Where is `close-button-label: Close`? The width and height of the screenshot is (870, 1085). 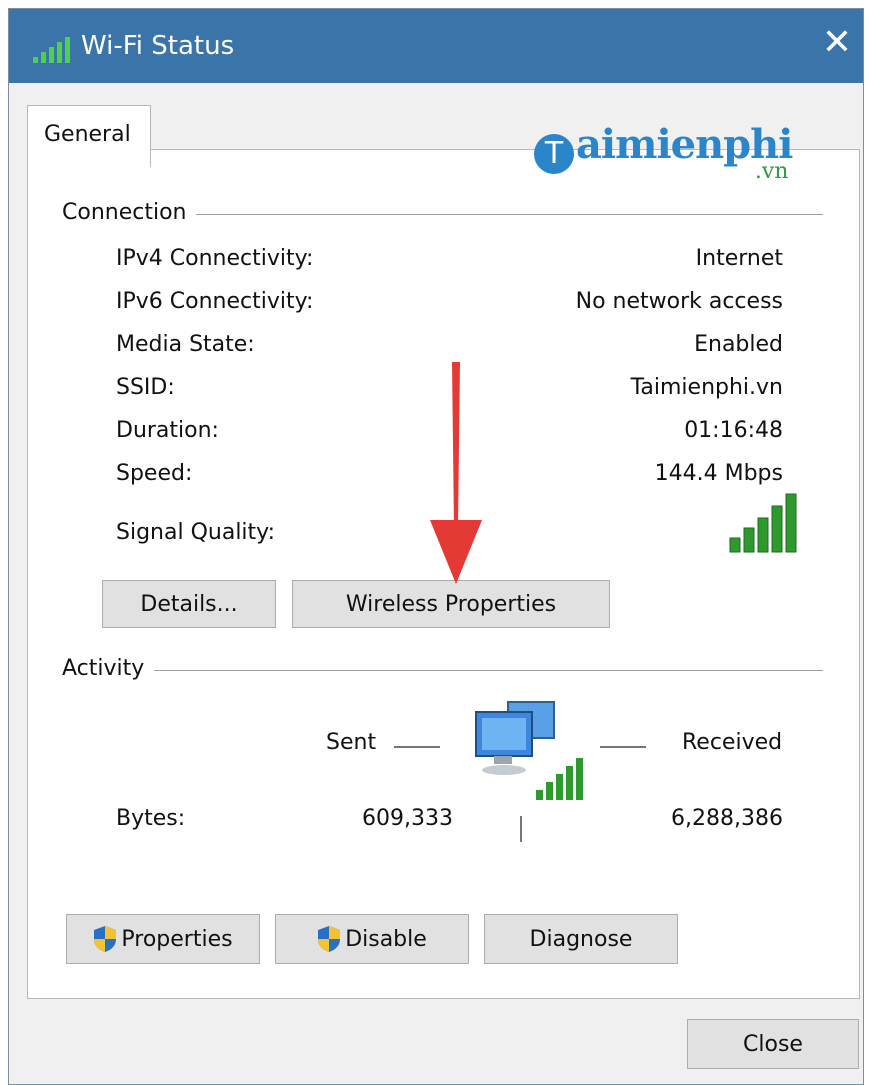
close-button-label: Close is located at coordinates (773, 1044).